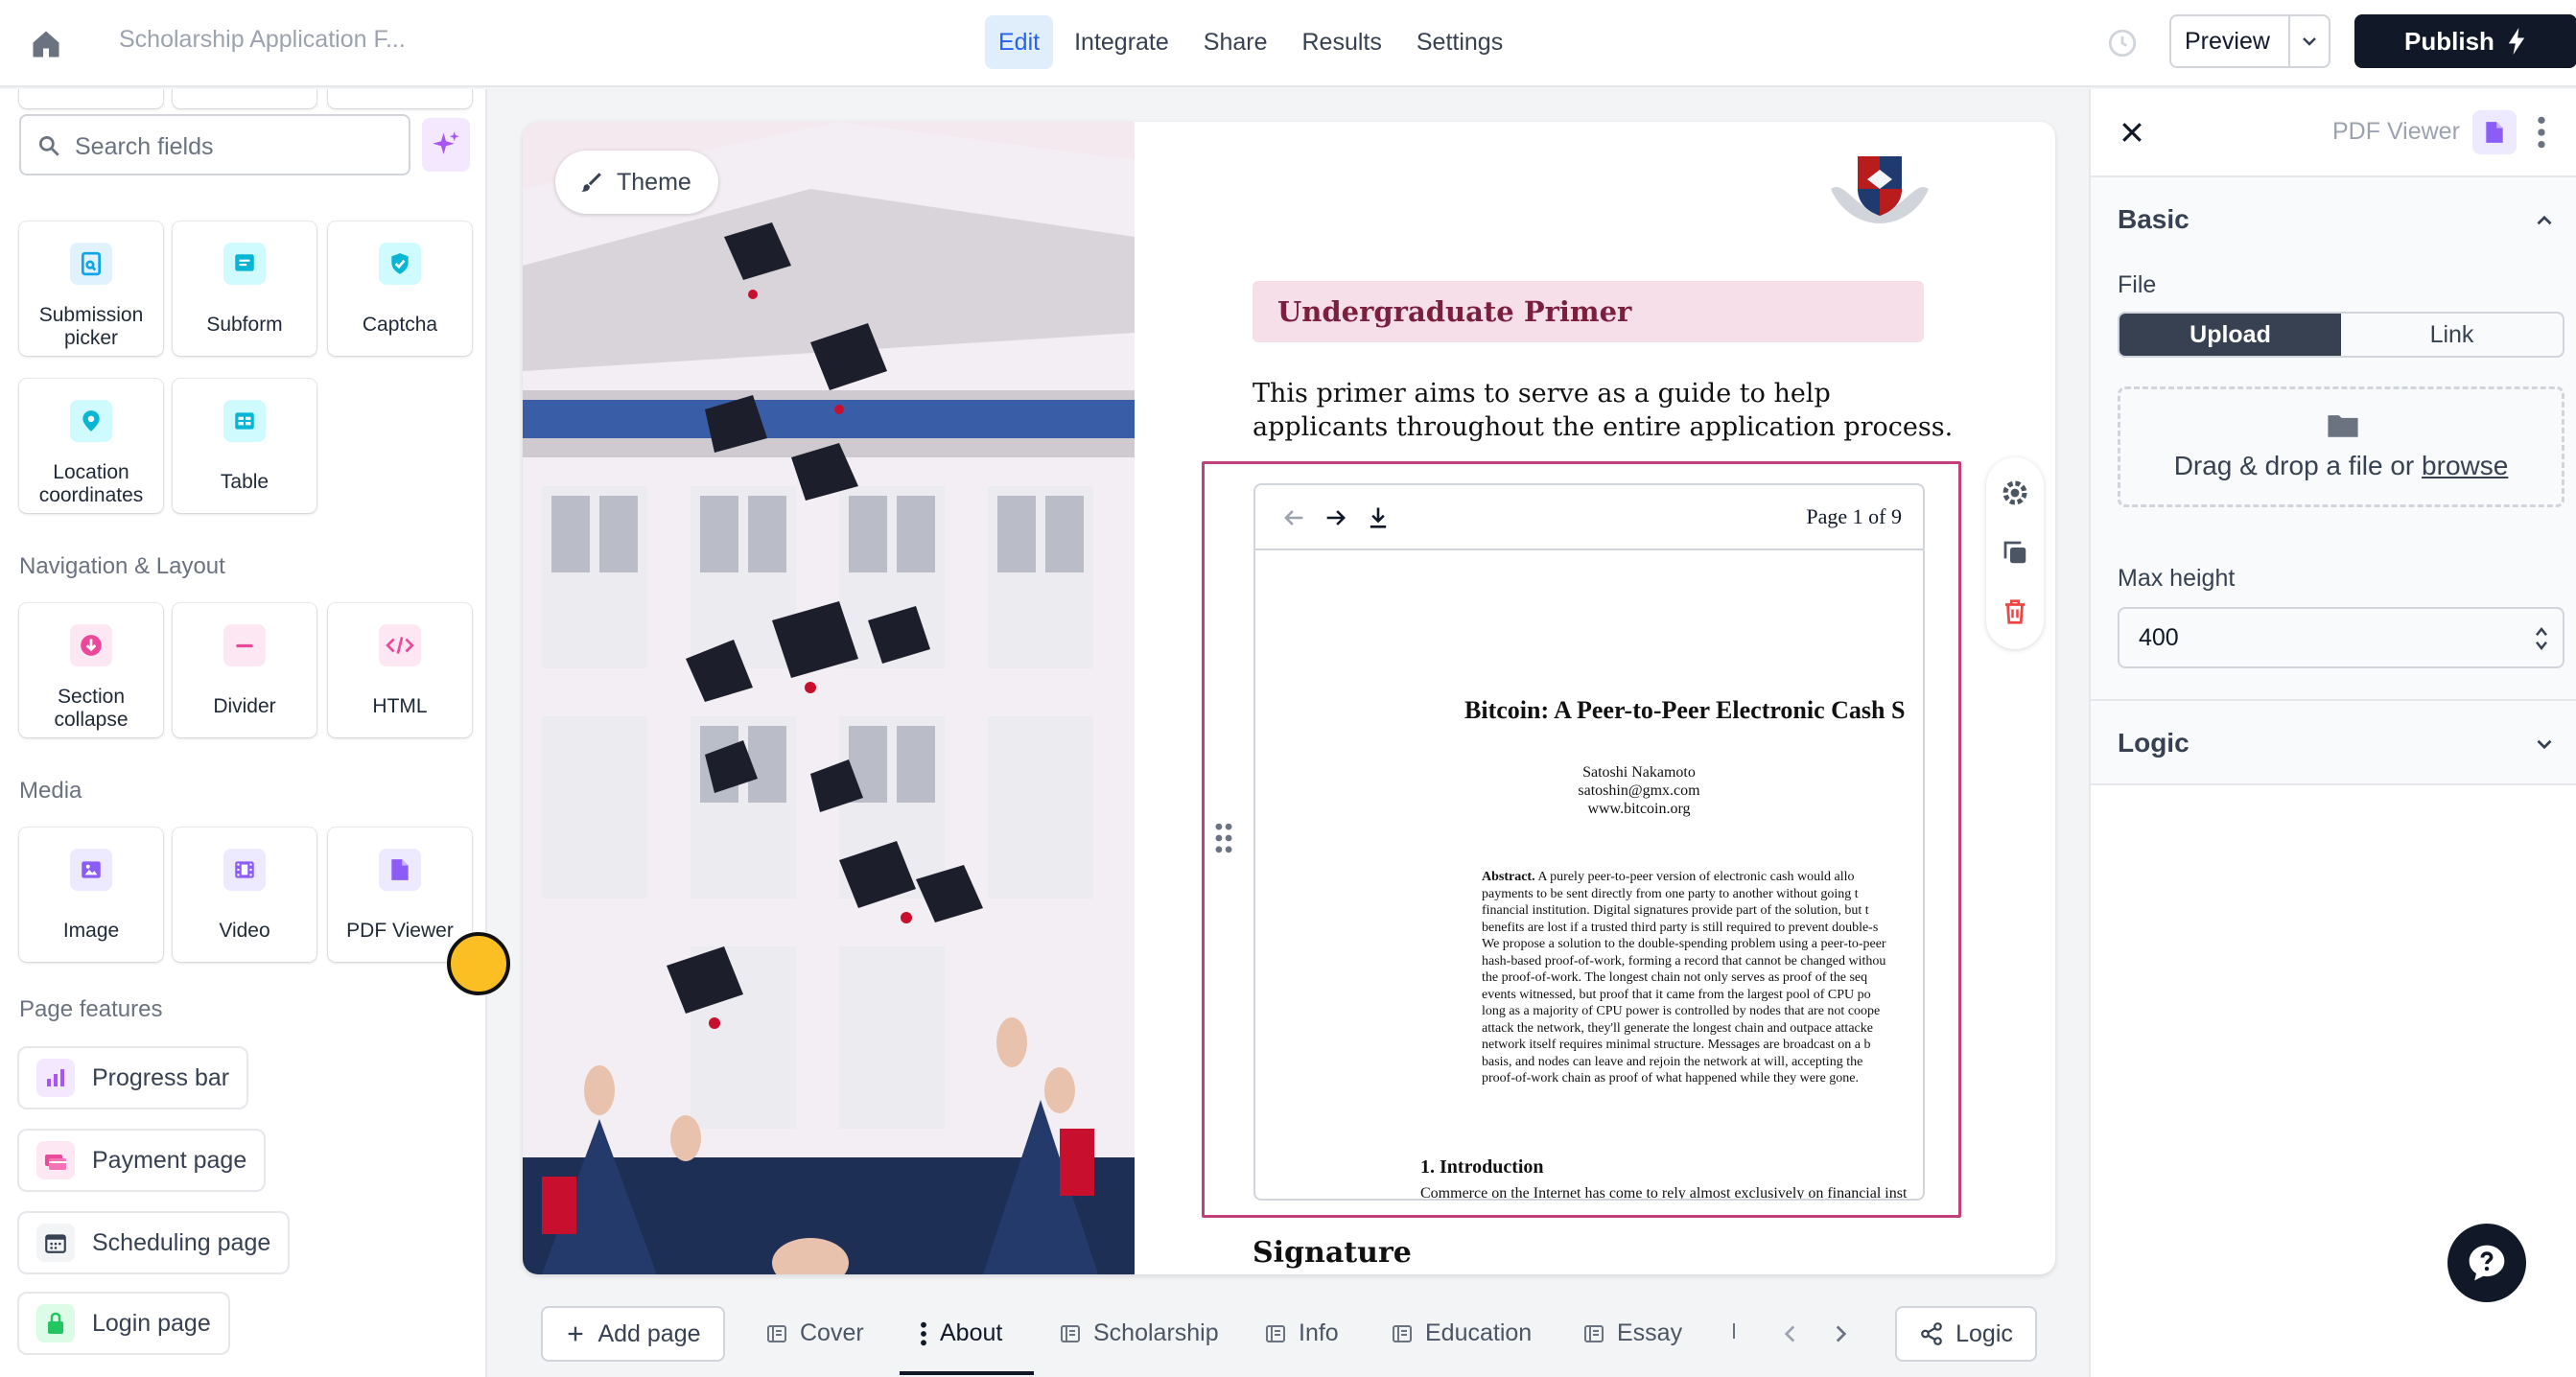  I want to click on file-dropzone: Drag & drop a file or browse, so click(2341, 446).